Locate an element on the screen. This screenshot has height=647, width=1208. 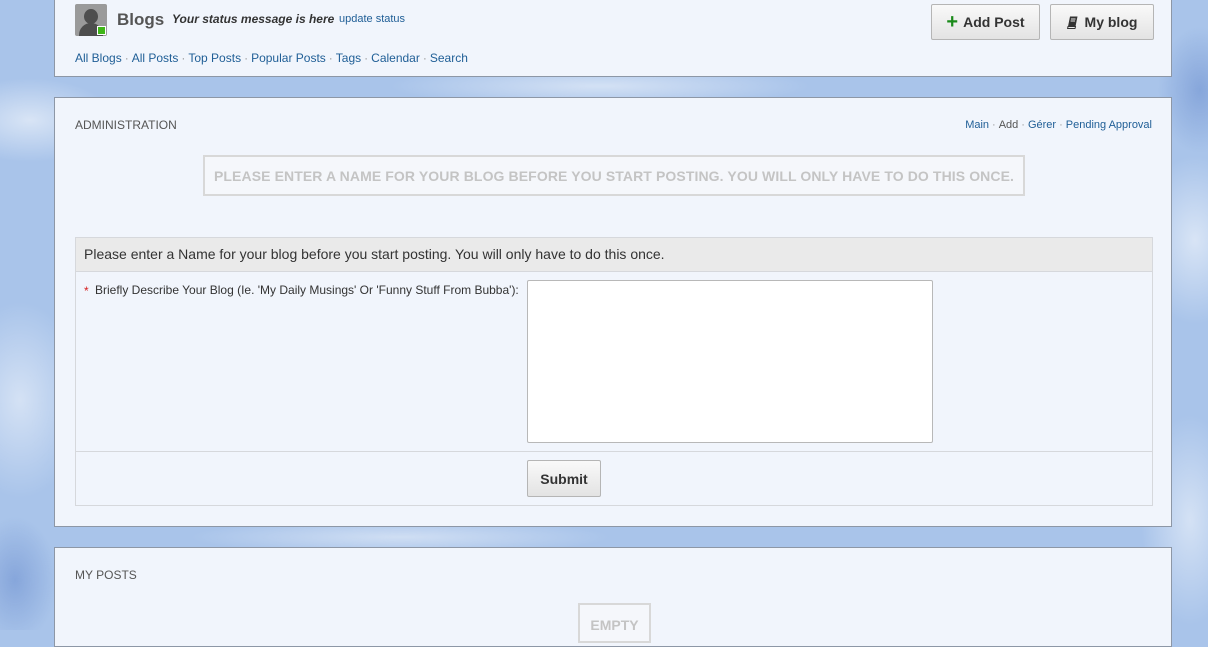
admin-link-main: Main is located at coordinates (977, 125).